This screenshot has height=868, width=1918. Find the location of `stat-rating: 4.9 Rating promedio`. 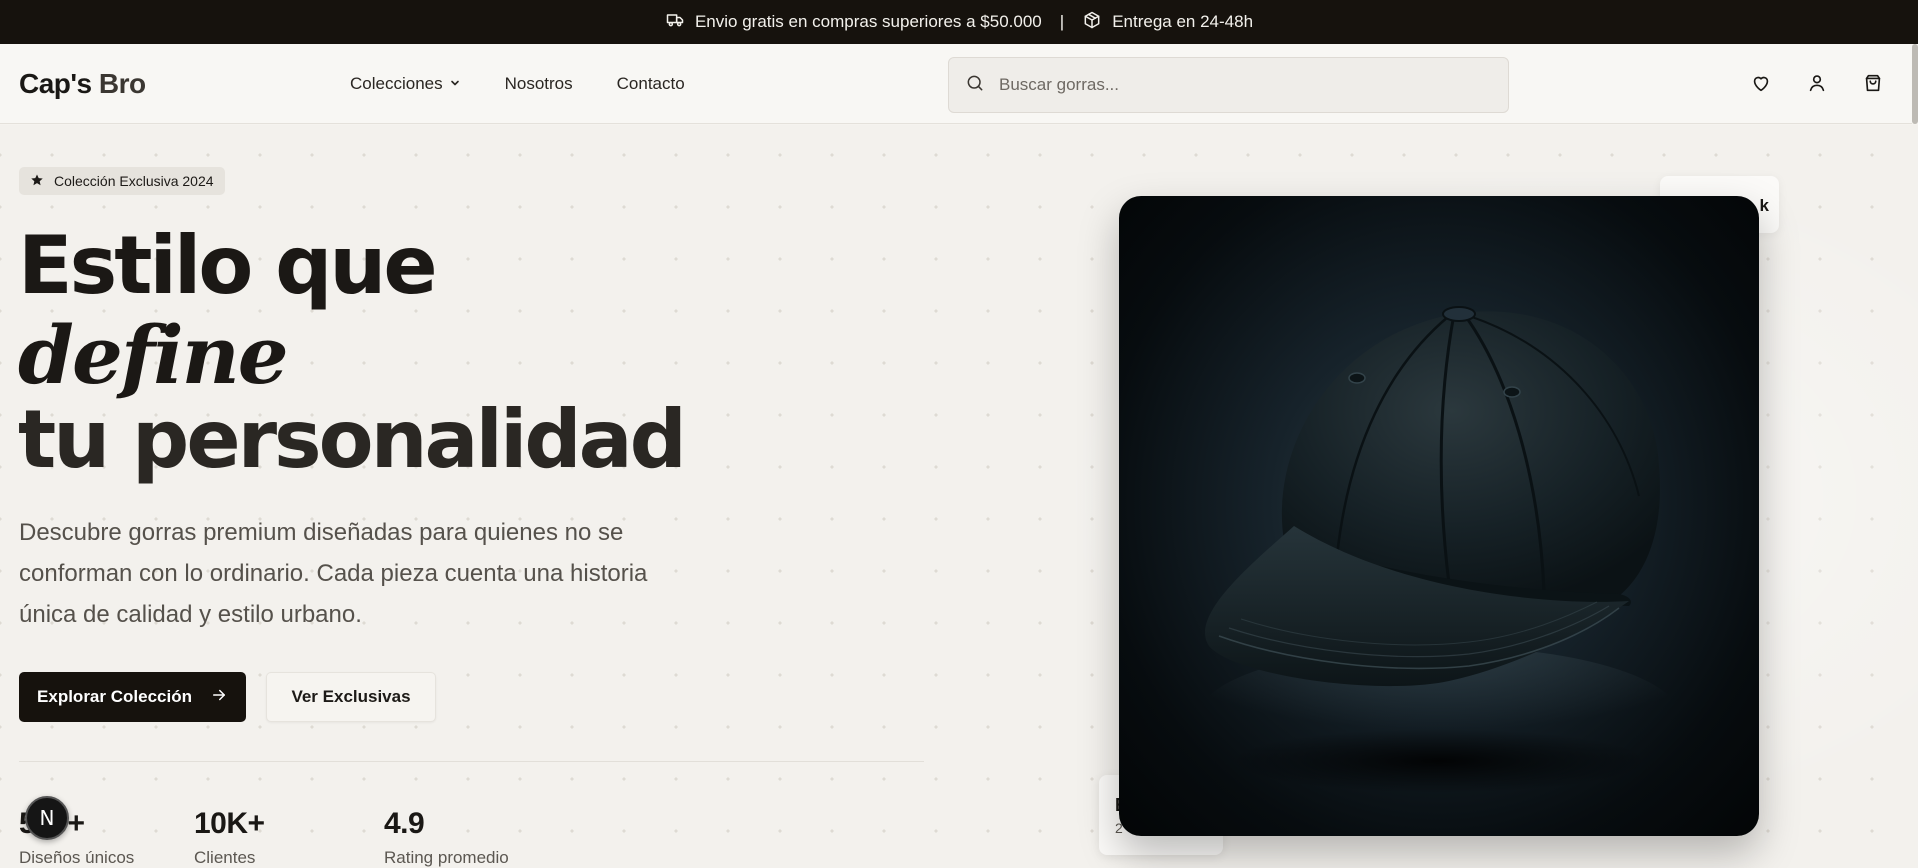

stat-rating: 4.9 Rating promedio is located at coordinates (446, 837).